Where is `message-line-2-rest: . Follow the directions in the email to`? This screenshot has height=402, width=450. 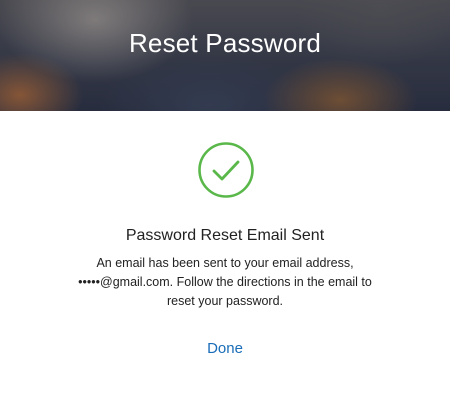
message-line-2-rest: . Follow the directions in the email to is located at coordinates (270, 282).